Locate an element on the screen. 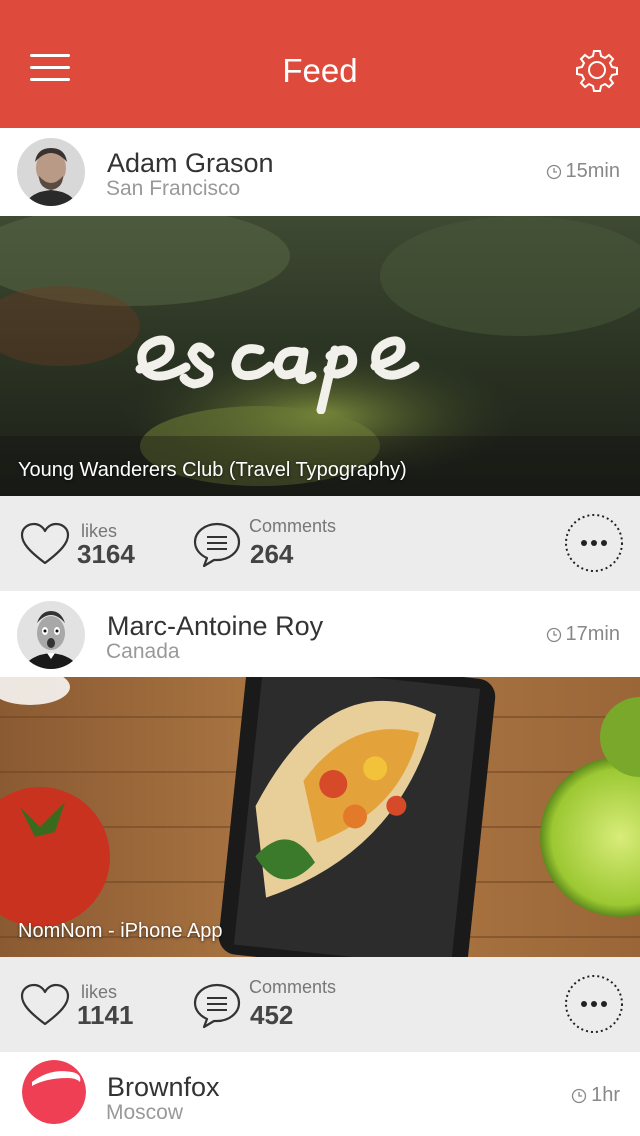 The image size is (640, 1136). time-text: 1hr is located at coordinates (605, 1095).